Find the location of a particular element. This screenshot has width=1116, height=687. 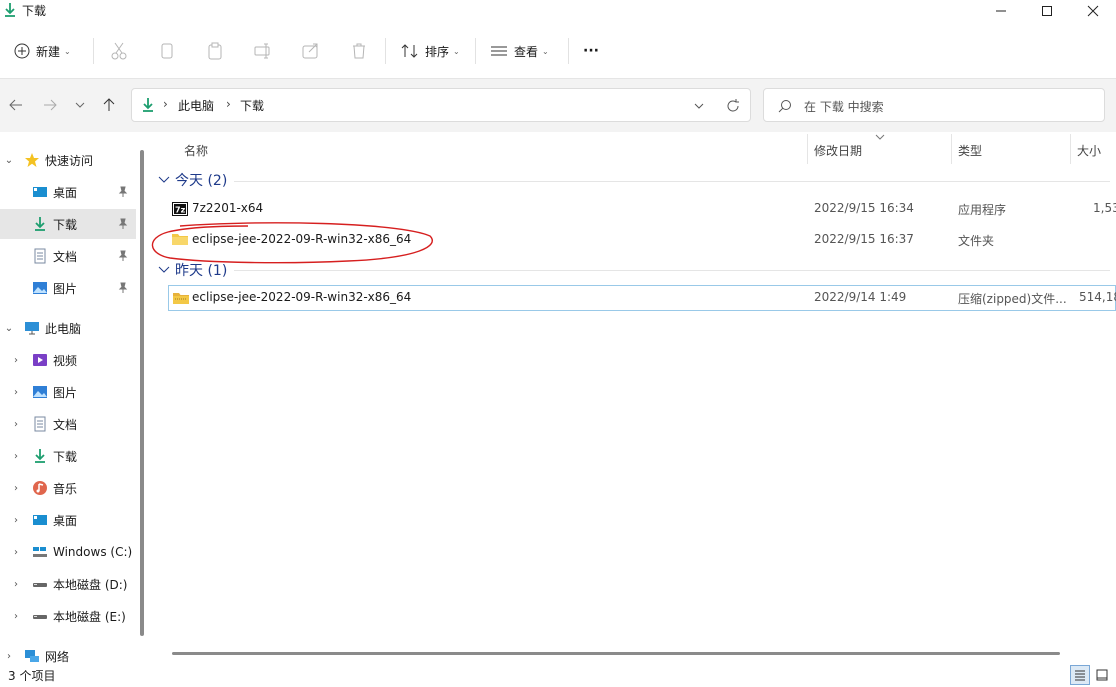

forward-button is located at coordinates (50, 105).